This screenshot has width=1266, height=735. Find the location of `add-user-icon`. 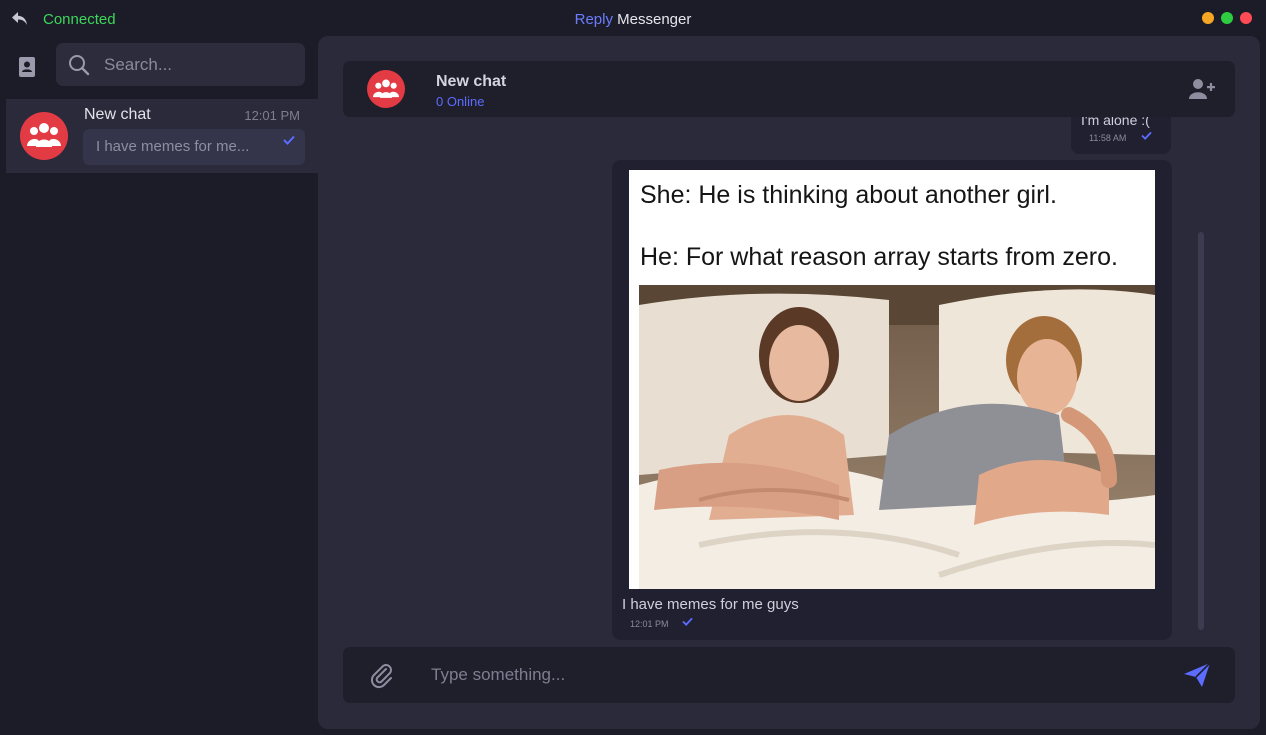

add-user-icon is located at coordinates (1202, 91).